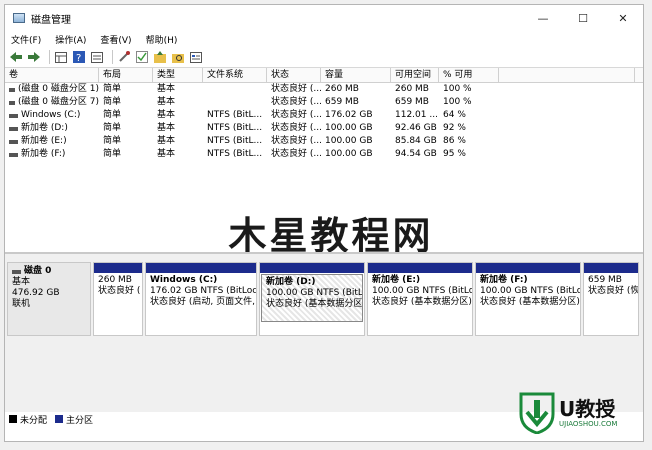 The height and width of the screenshot is (450, 652). I want to click on legend: 未分配 主分区, so click(55, 419).